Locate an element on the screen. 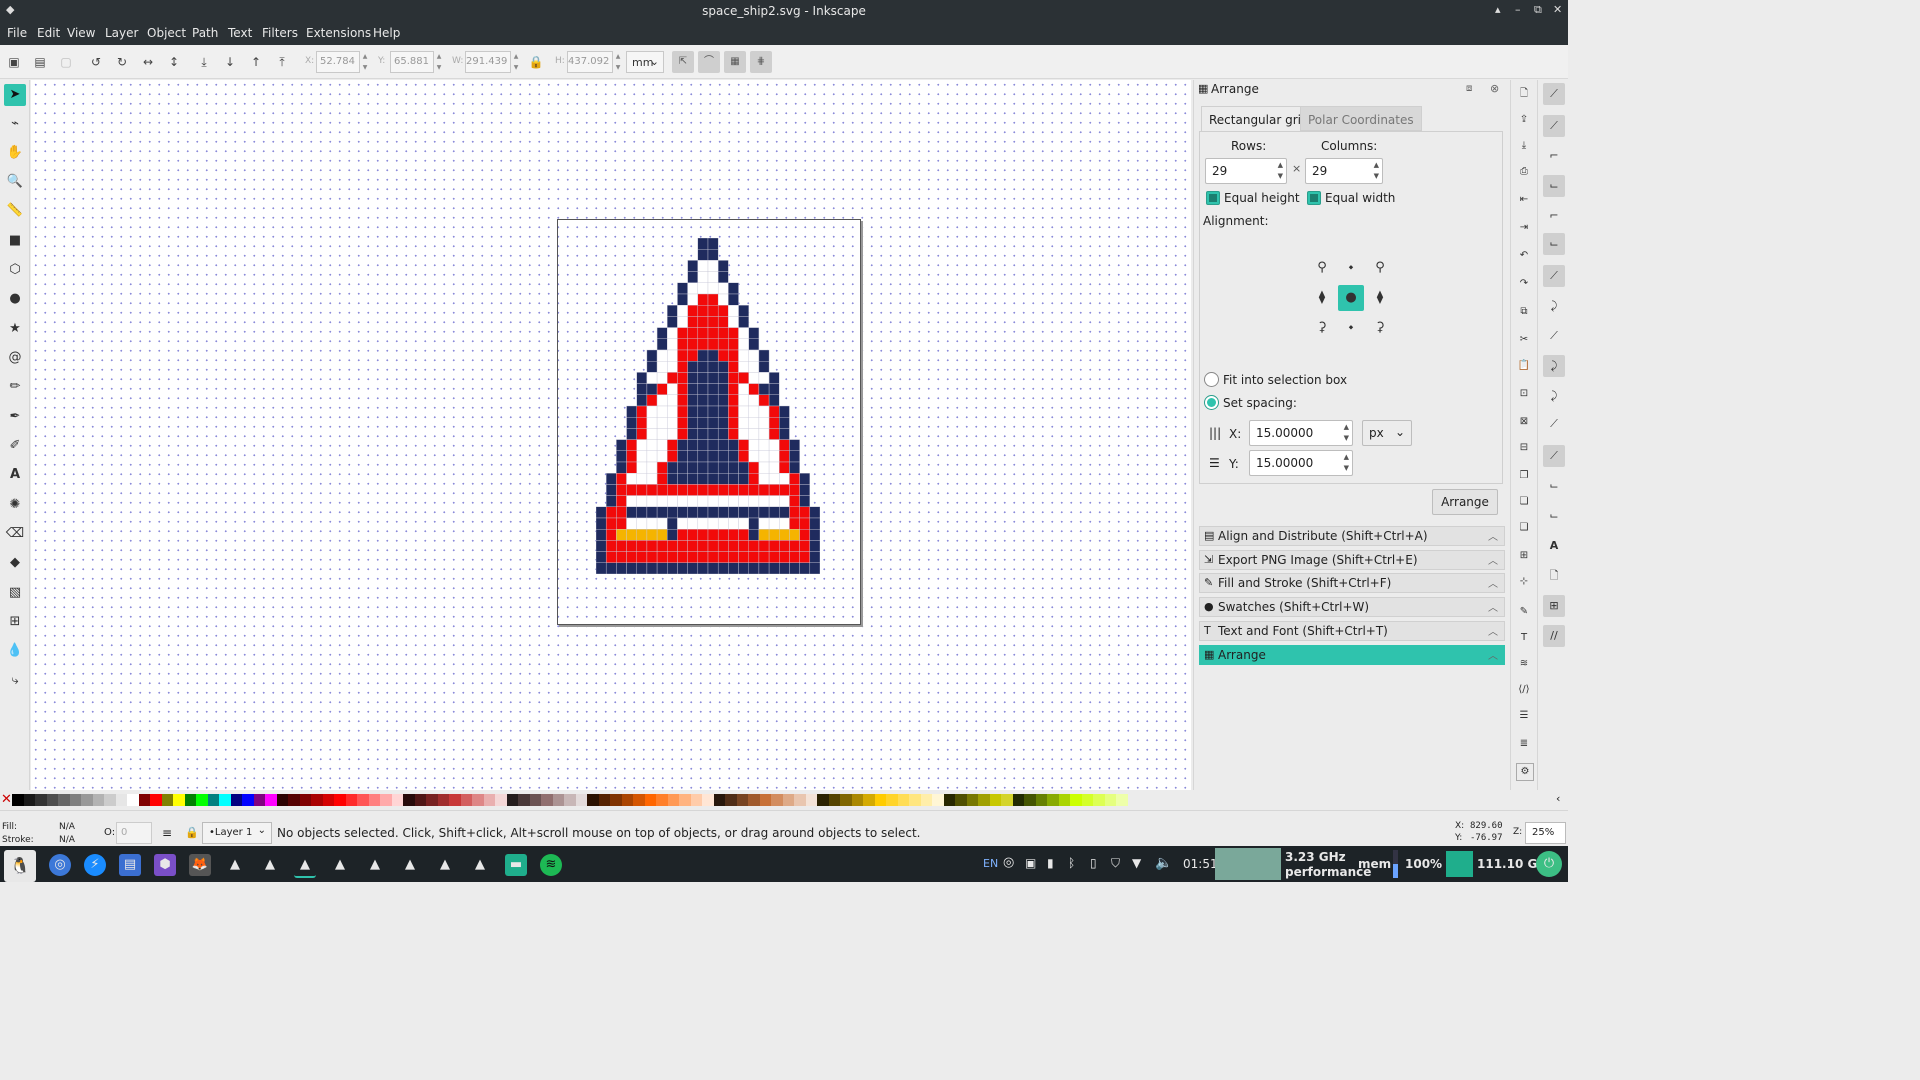  cut-icon: ✂ is located at coordinates (1524, 340).